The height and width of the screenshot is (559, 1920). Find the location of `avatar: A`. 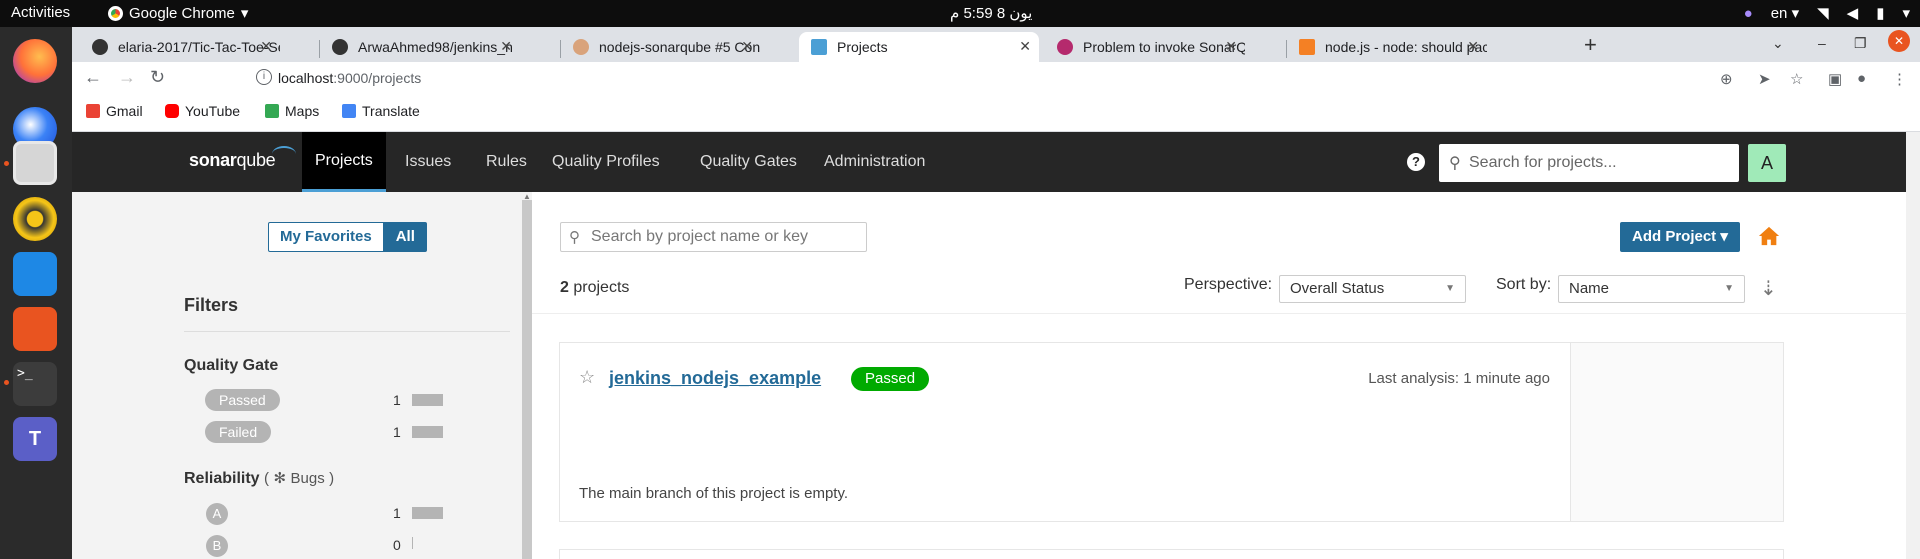

avatar: A is located at coordinates (1767, 163).